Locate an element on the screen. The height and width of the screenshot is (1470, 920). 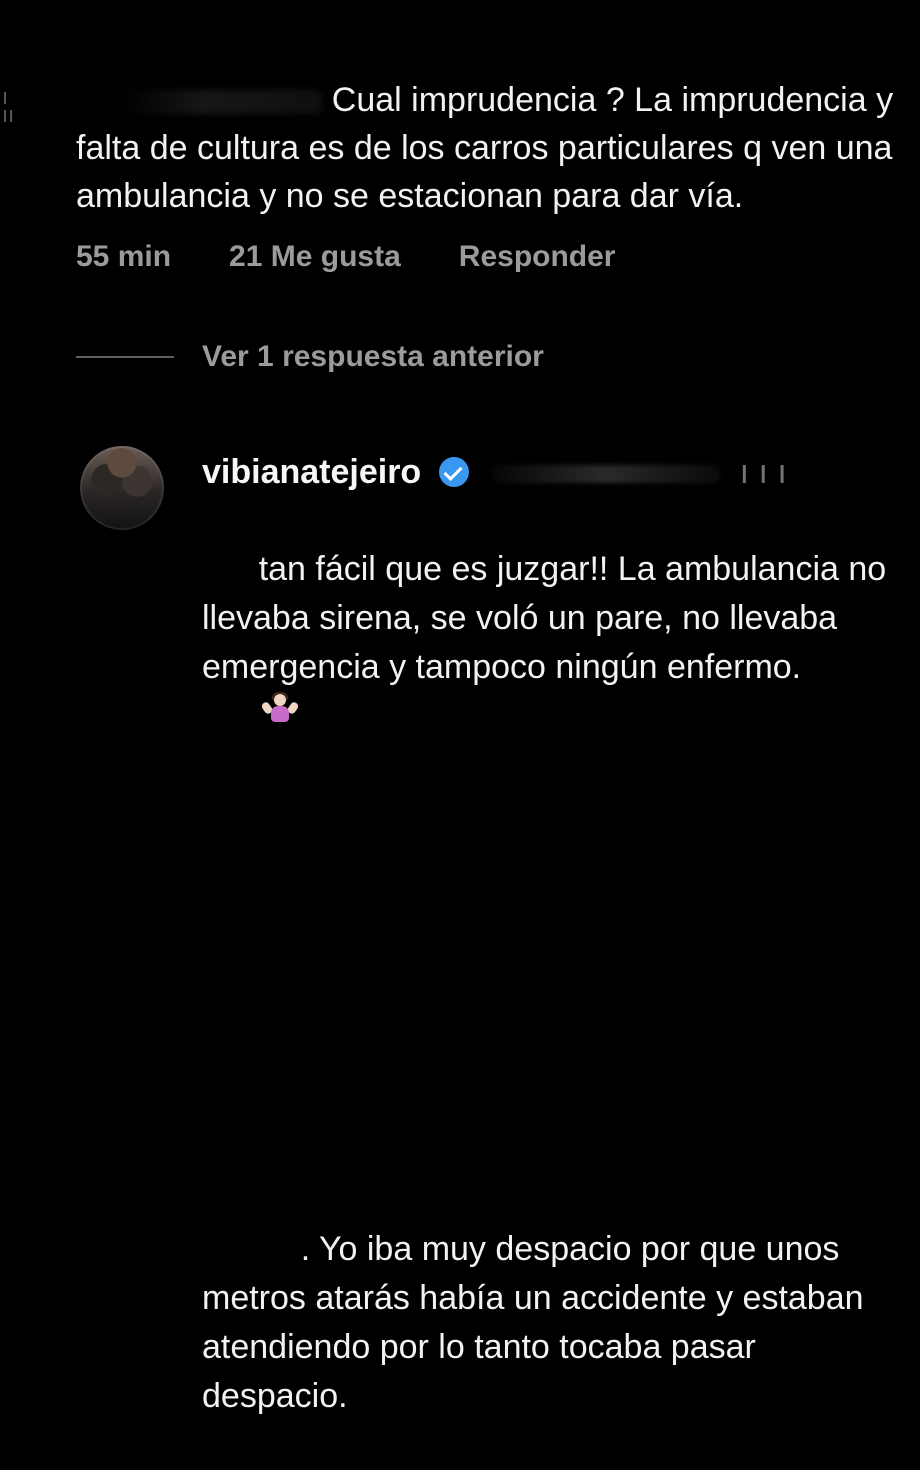
comment-likes: 21 Me gusta is located at coordinates (315, 257).